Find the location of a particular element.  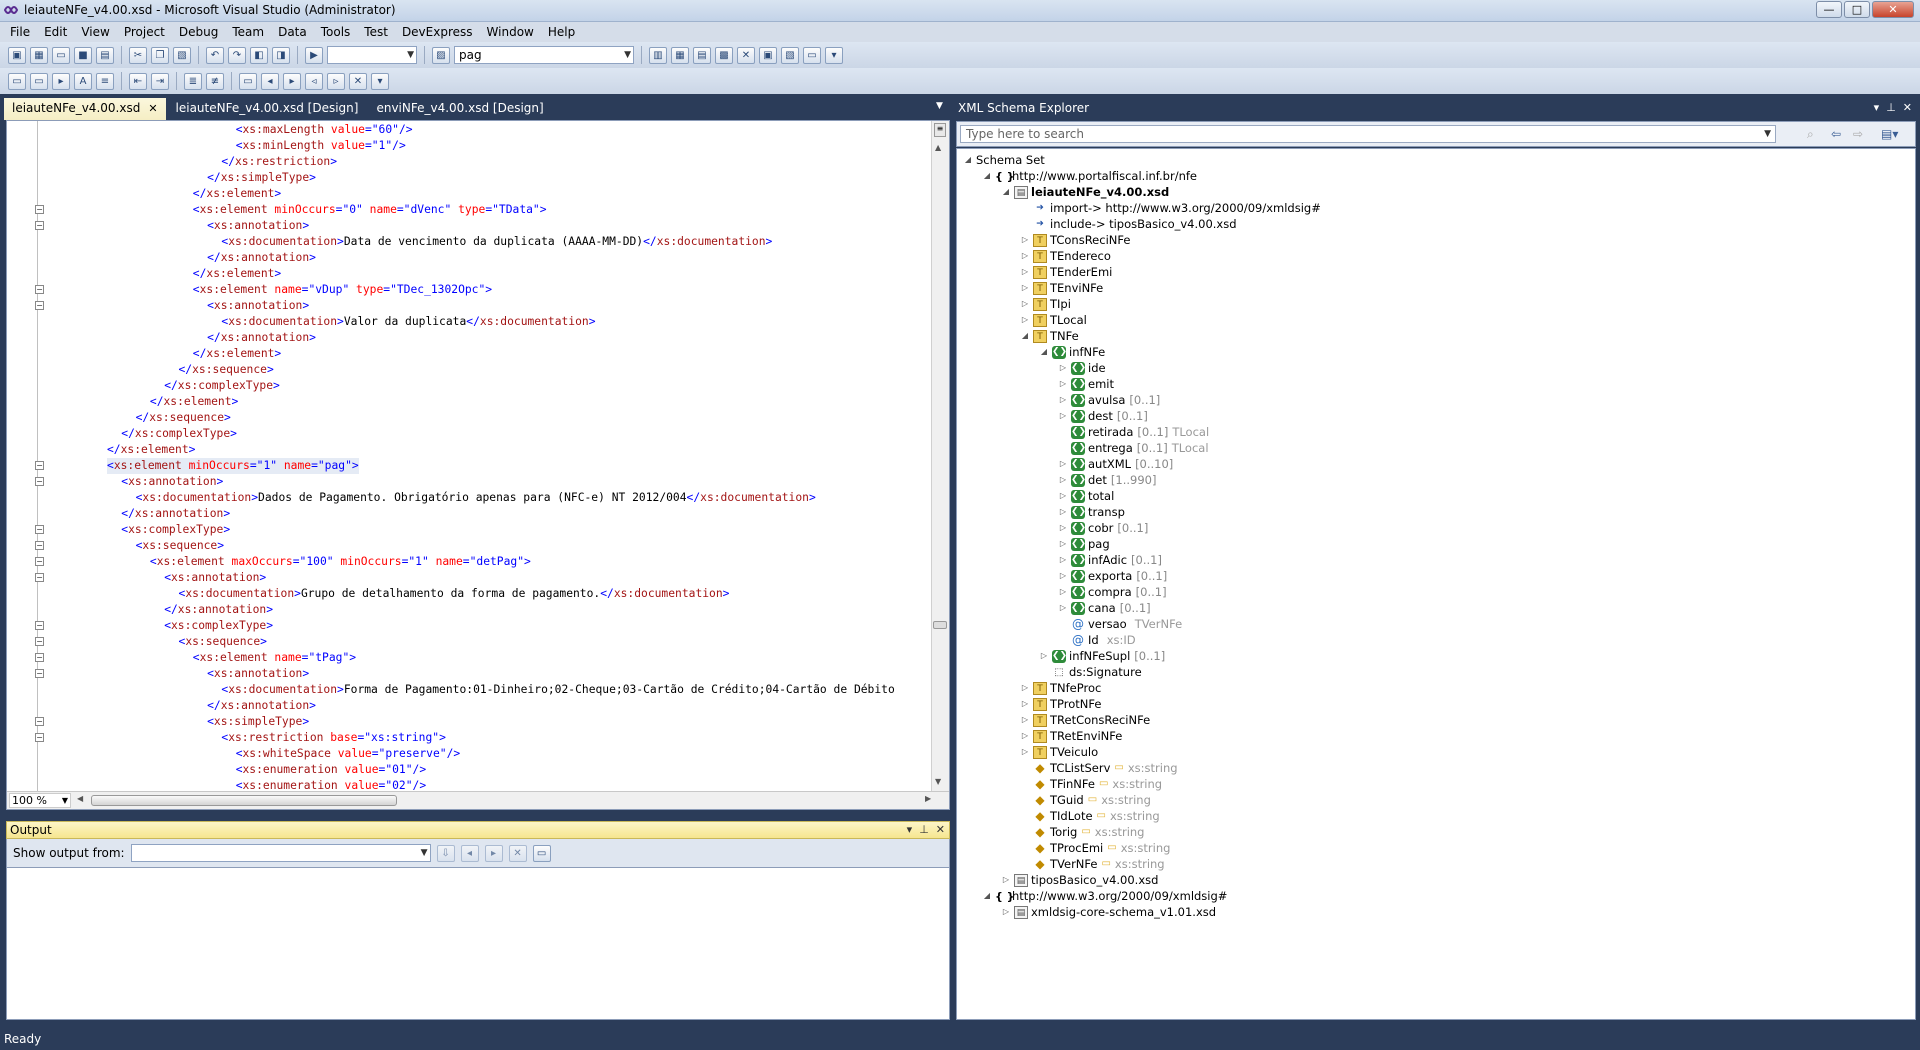

menu-item-file: File is located at coordinates (20, 32).